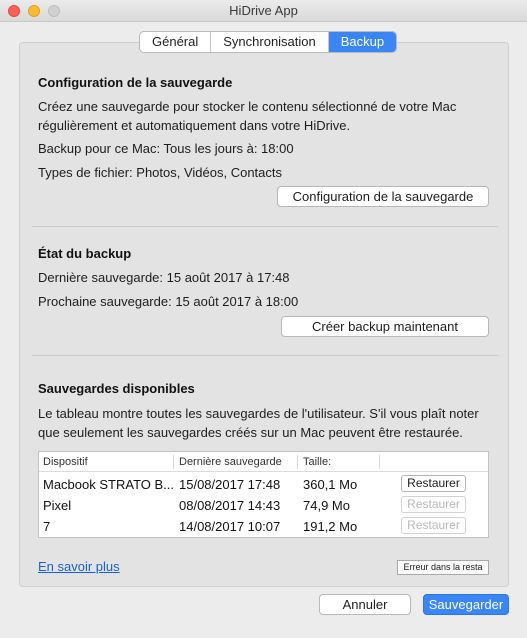 This screenshot has width=527, height=638. I want to click on row-date: 08/08/2017 14:43, so click(230, 505).